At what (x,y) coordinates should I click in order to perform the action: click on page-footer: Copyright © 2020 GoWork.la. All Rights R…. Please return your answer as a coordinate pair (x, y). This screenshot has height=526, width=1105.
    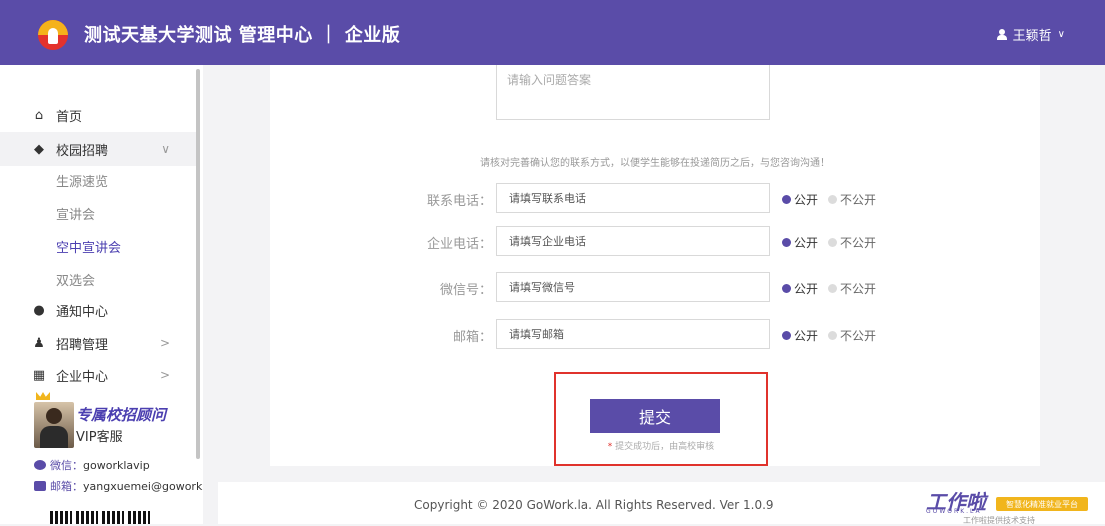
    Looking at the image, I should click on (661, 503).